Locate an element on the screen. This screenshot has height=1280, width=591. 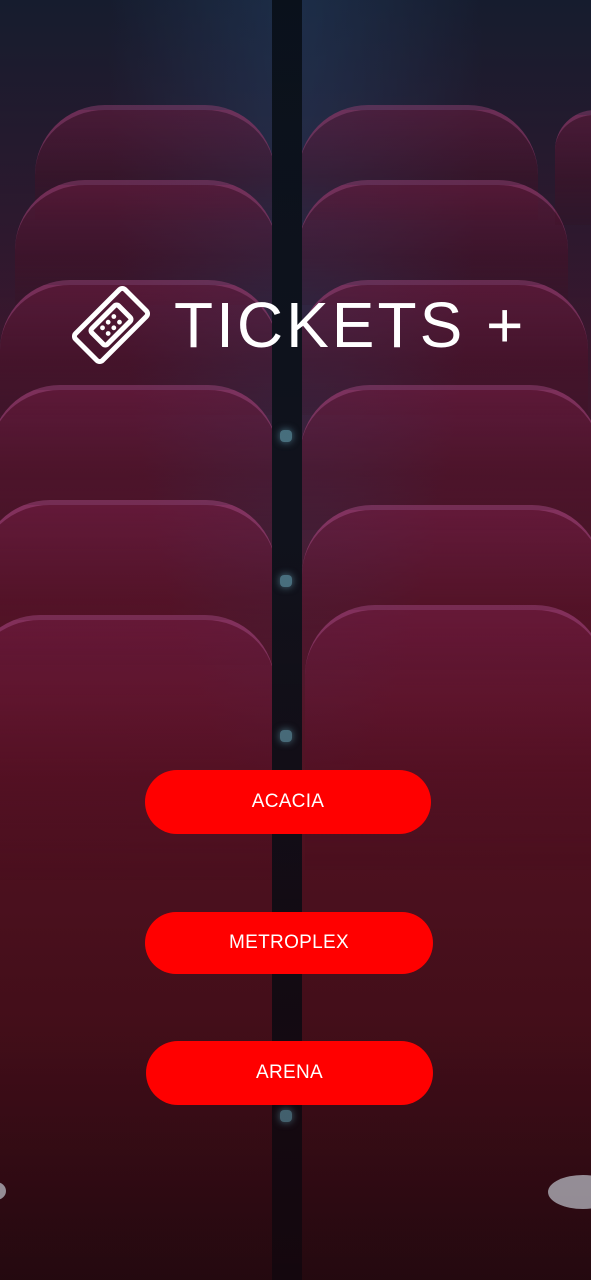
app-logo: TICKETS + is located at coordinates (300, 325).